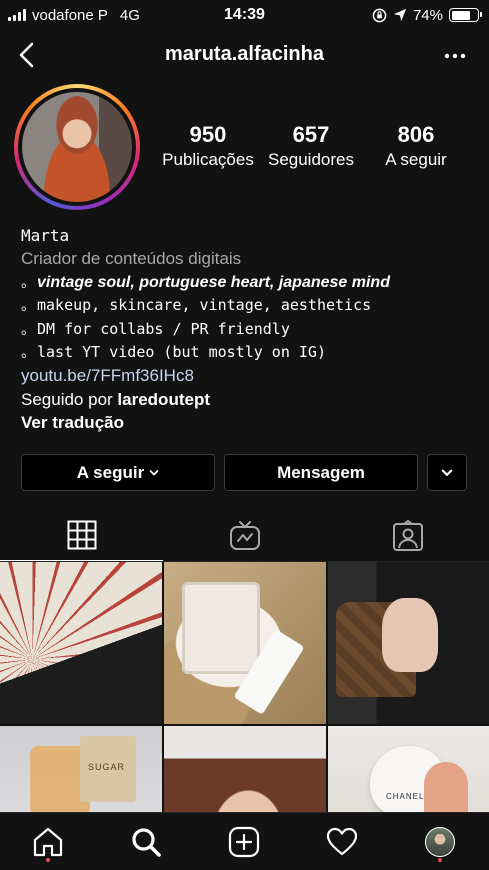 Image resolution: width=489 pixels, height=870 pixels. What do you see at coordinates (465, 15) in the screenshot?
I see `battery-icon` at bounding box center [465, 15].